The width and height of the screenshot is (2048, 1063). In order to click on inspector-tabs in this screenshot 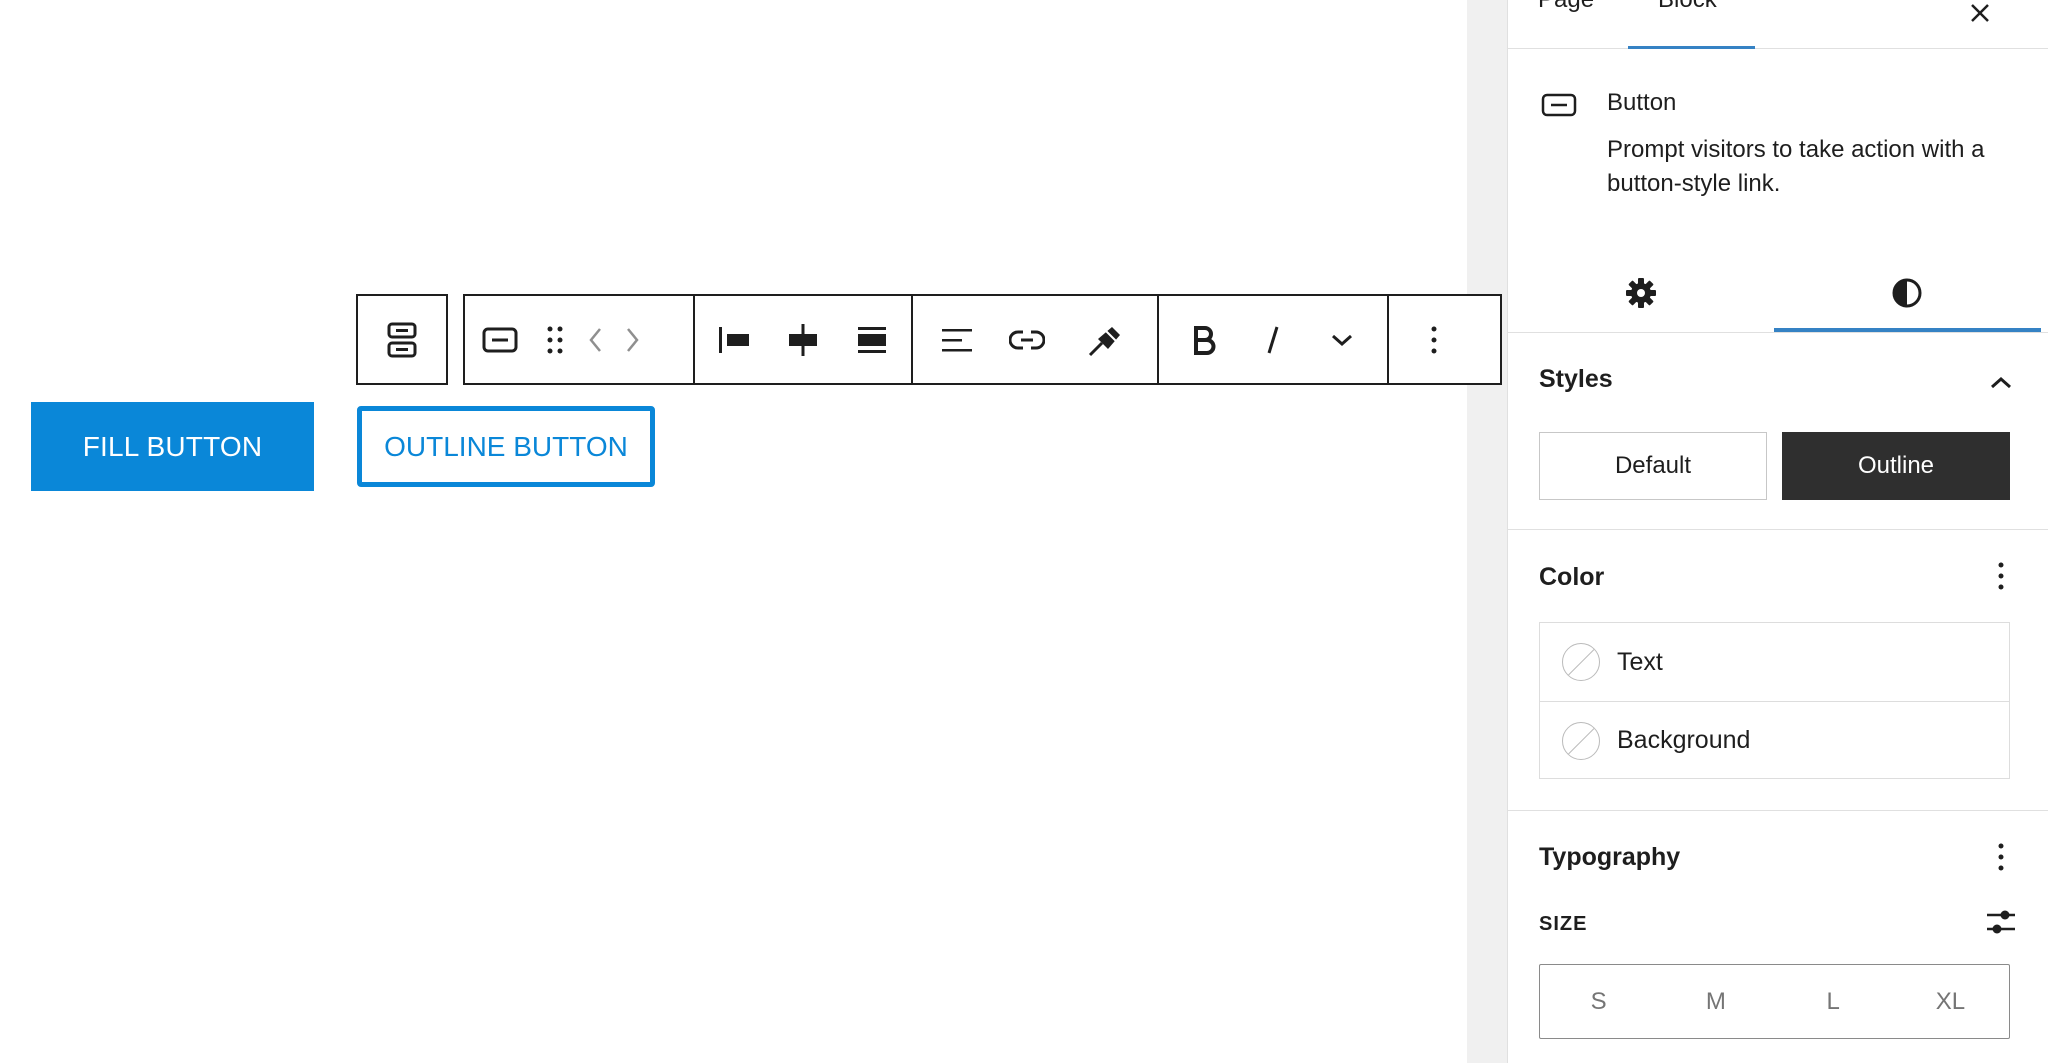, I will do `click(1778, 293)`.